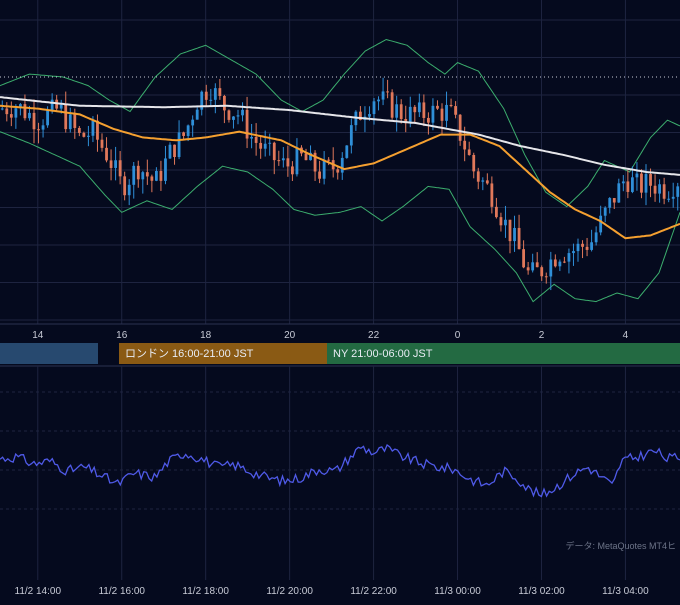 The width and height of the screenshot is (680, 605). I want to click on date-tick-label: 11/3 04:00, so click(625, 591).